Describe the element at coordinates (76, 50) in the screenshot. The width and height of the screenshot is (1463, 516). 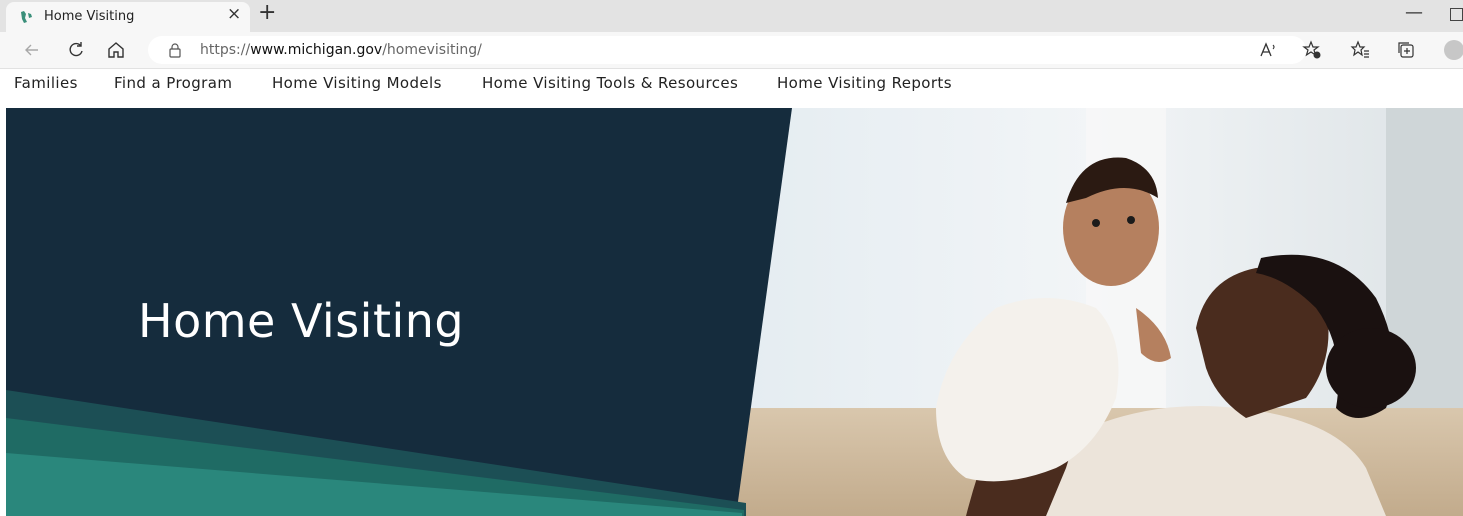
I see `refresh-icon` at that location.